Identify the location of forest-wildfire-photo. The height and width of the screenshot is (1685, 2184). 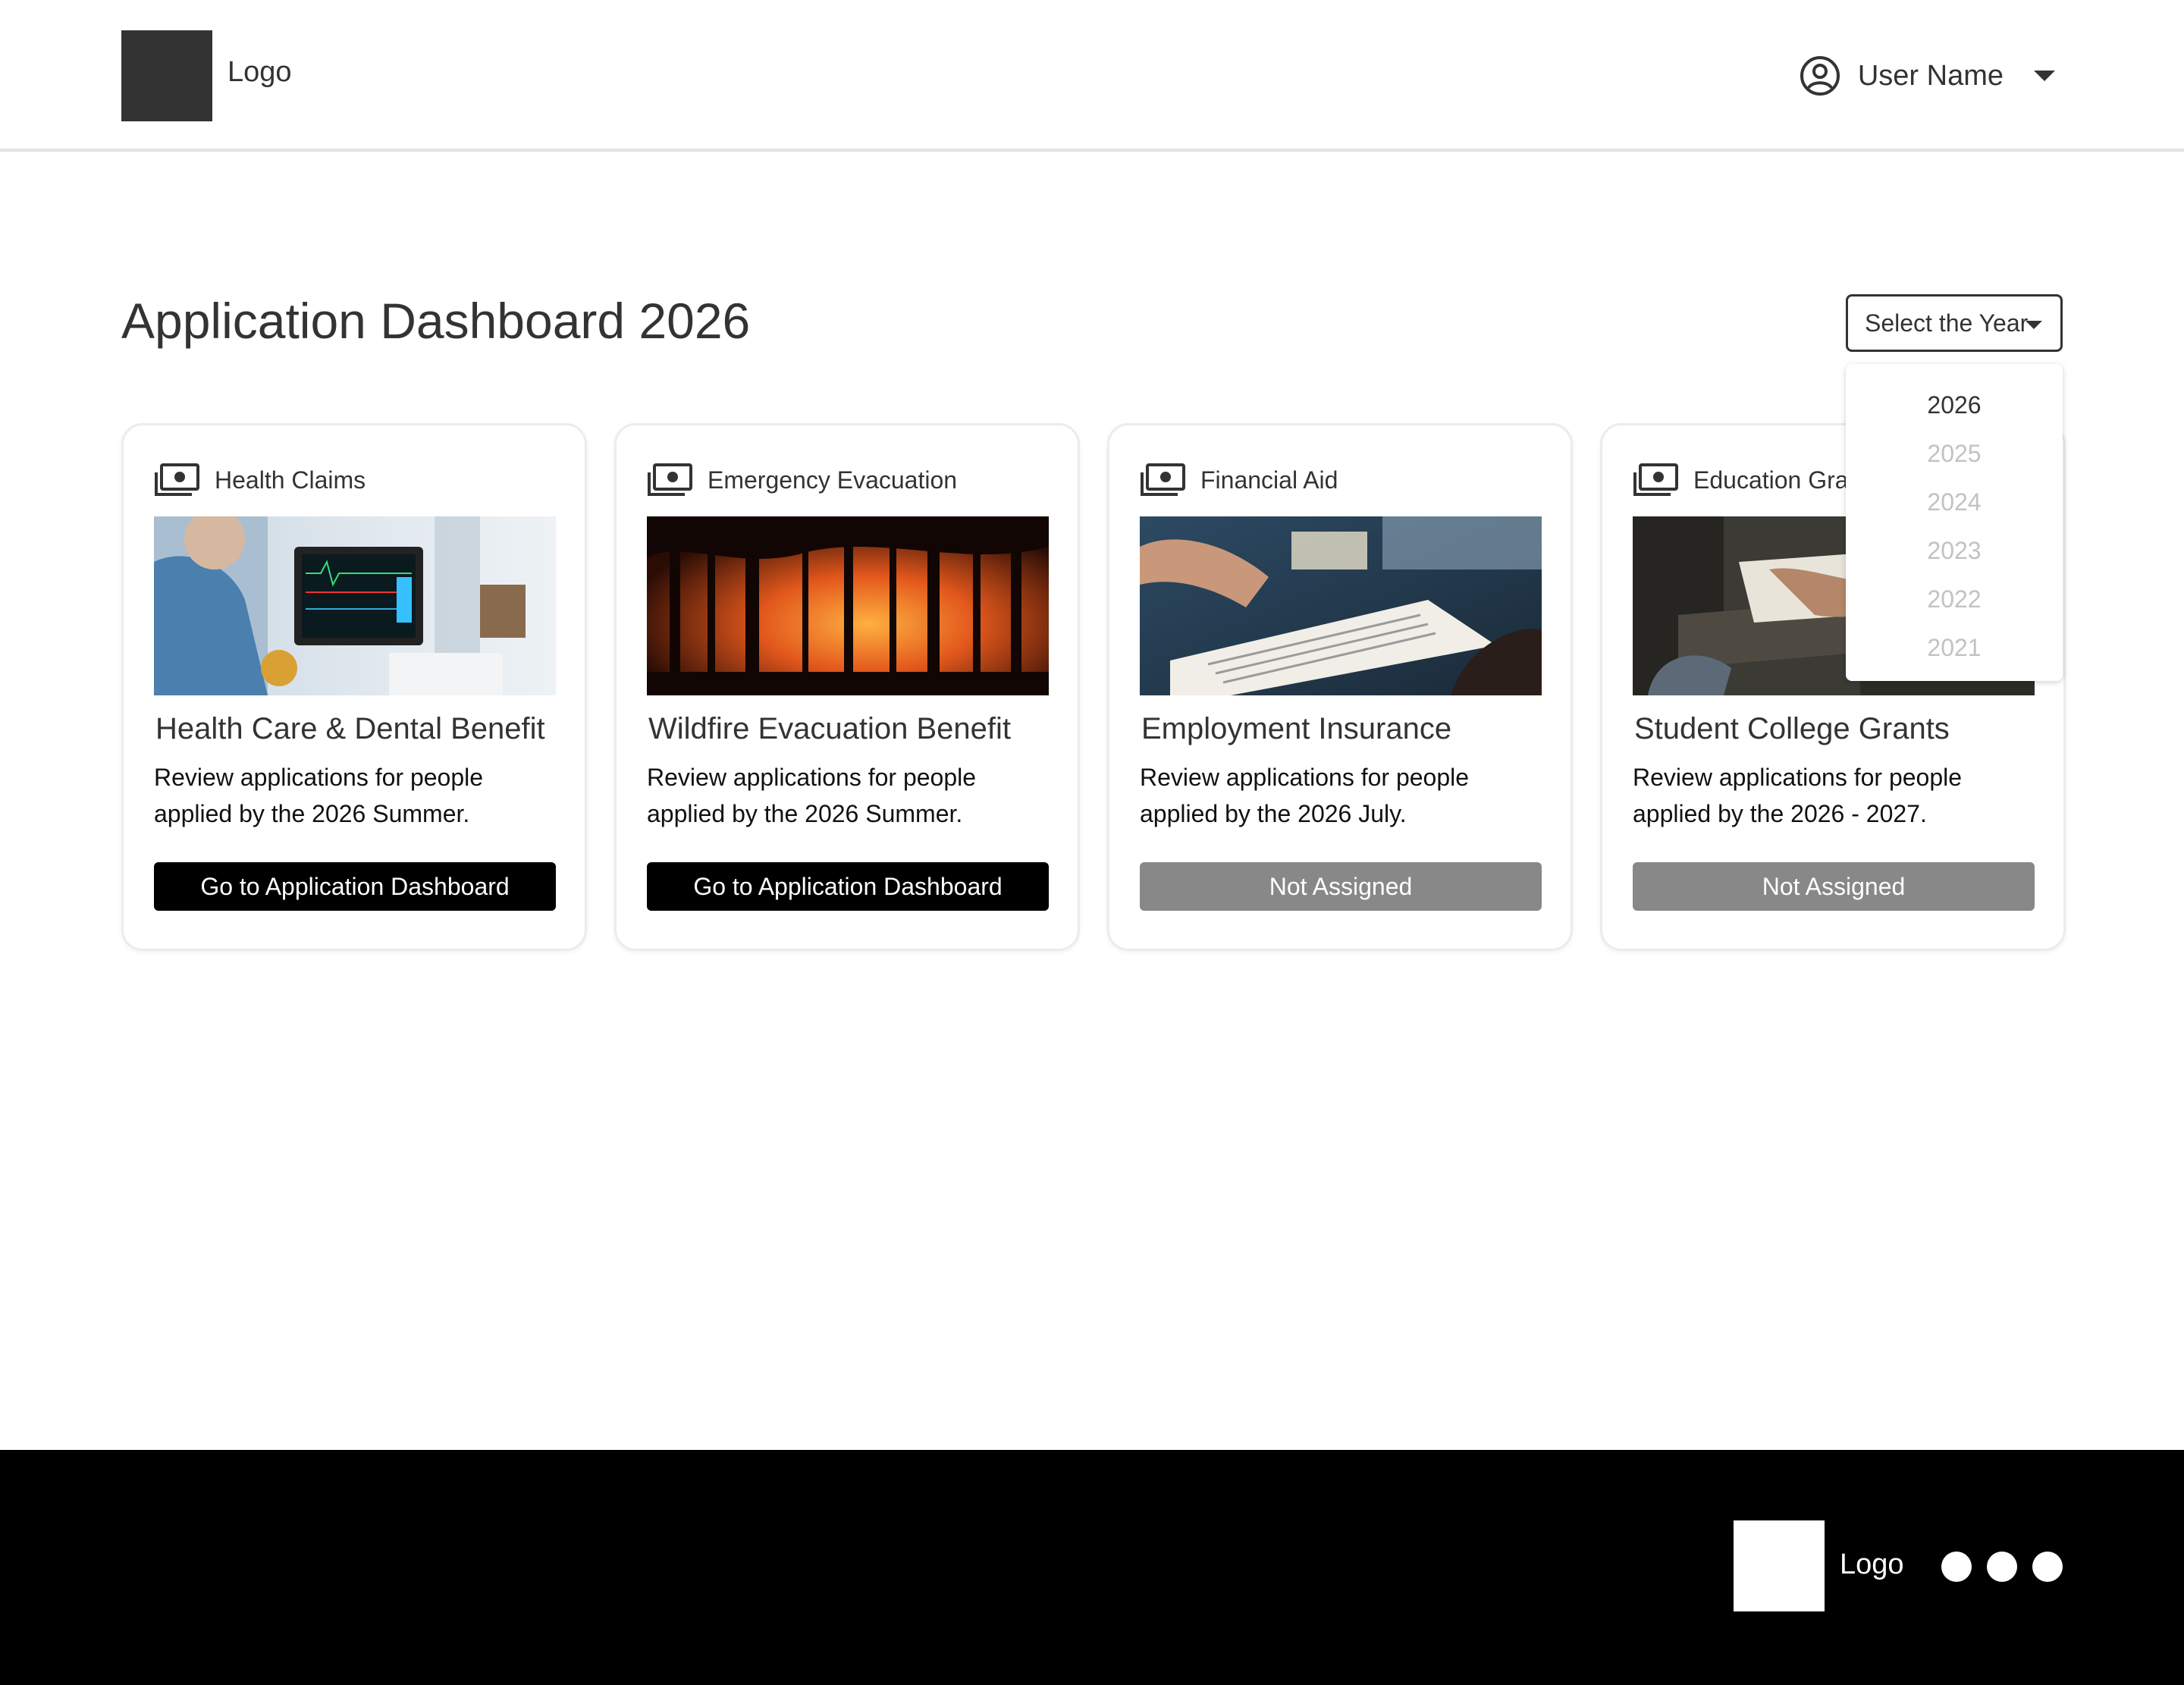
(848, 606).